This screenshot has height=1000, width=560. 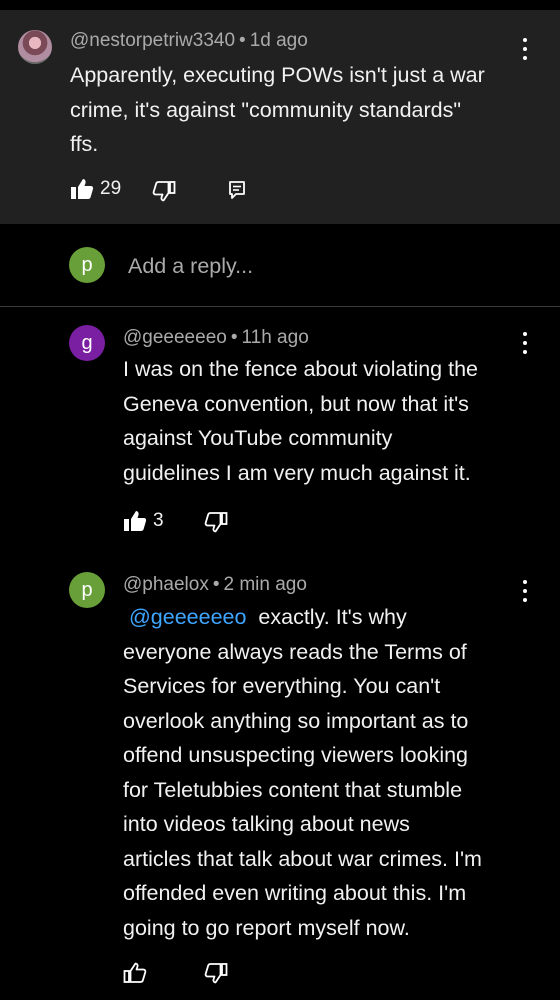 What do you see at coordinates (297, 472) in the screenshot?
I see `comment-text-line: guidelines I am very much against it.` at bounding box center [297, 472].